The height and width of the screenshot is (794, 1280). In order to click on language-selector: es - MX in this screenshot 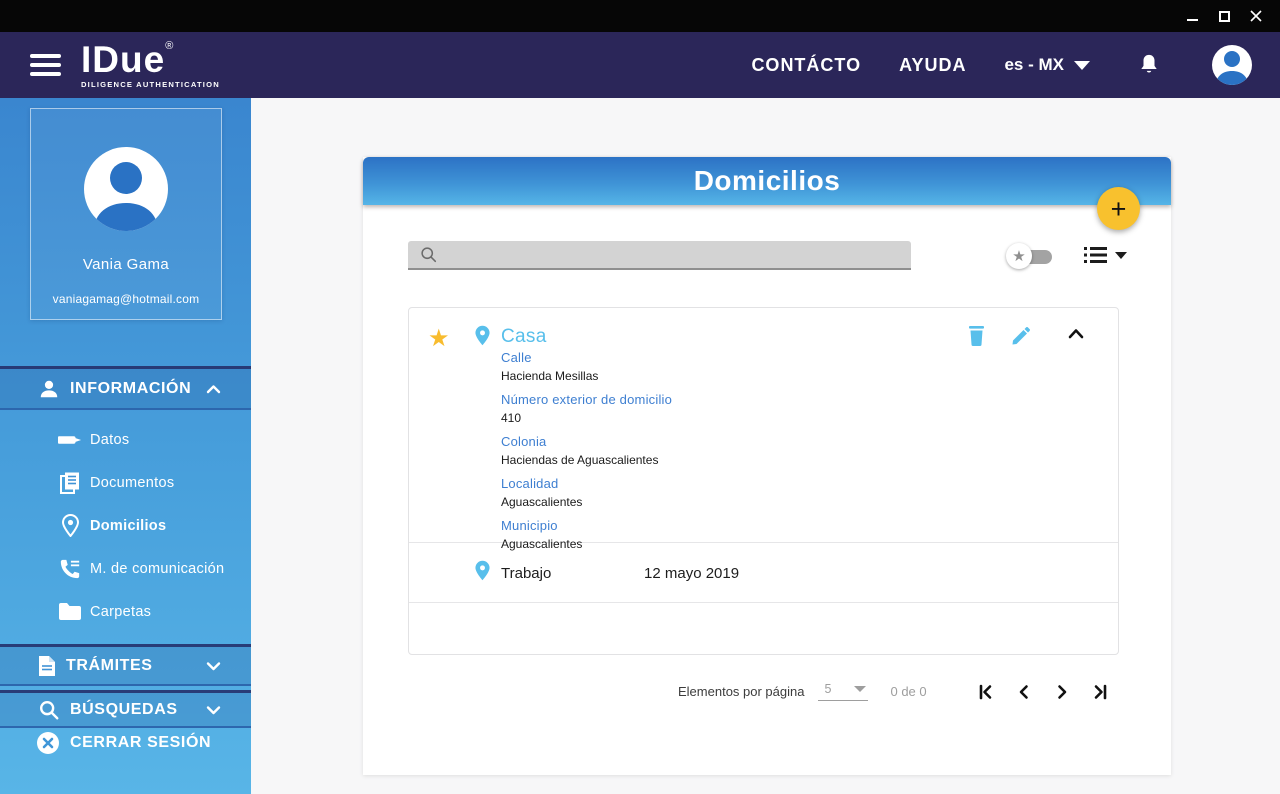, I will do `click(1047, 65)`.